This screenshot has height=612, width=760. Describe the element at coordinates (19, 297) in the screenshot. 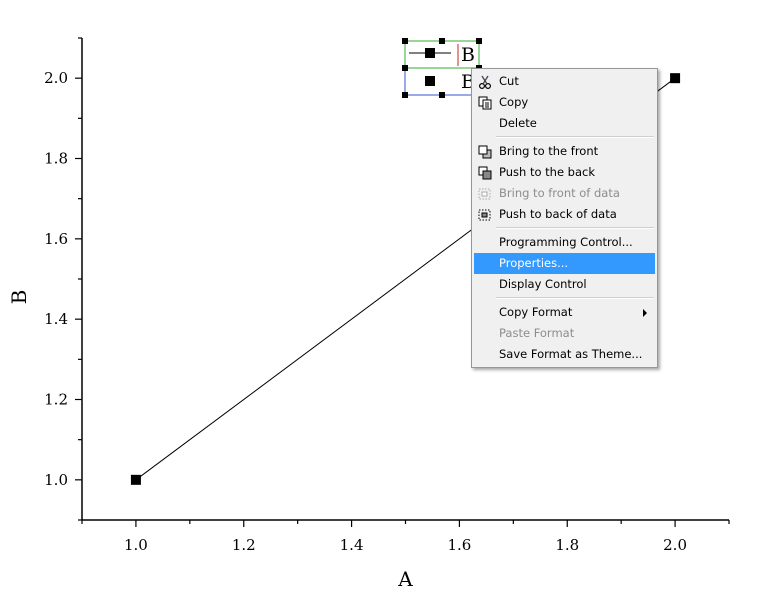

I see `y-axis-title: B` at that location.